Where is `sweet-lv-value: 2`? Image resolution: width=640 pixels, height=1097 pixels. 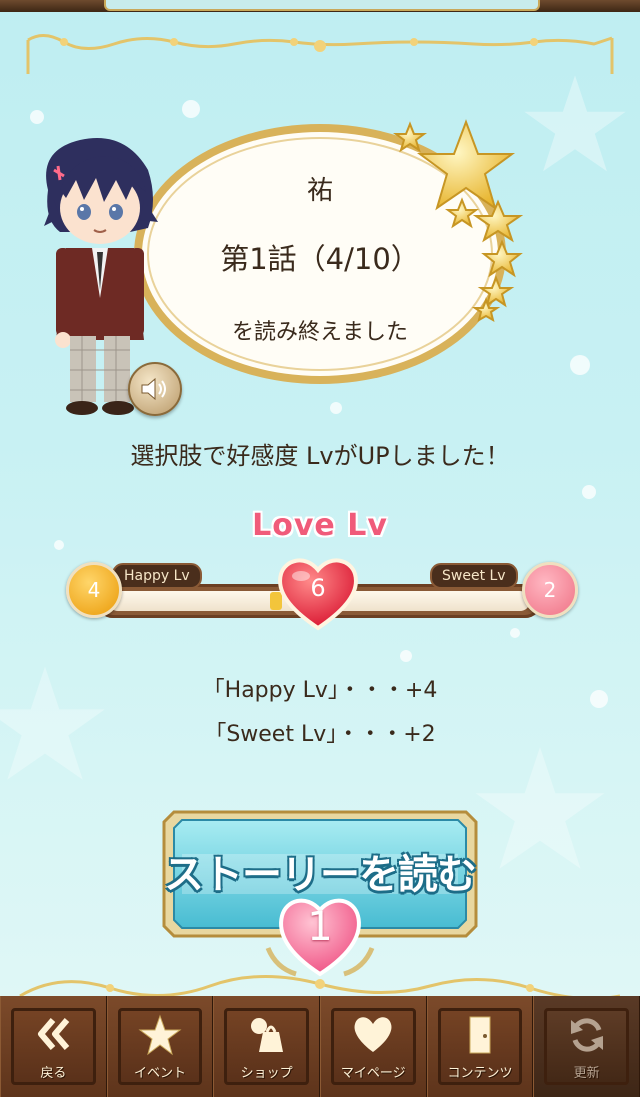 sweet-lv-value: 2 is located at coordinates (550, 590).